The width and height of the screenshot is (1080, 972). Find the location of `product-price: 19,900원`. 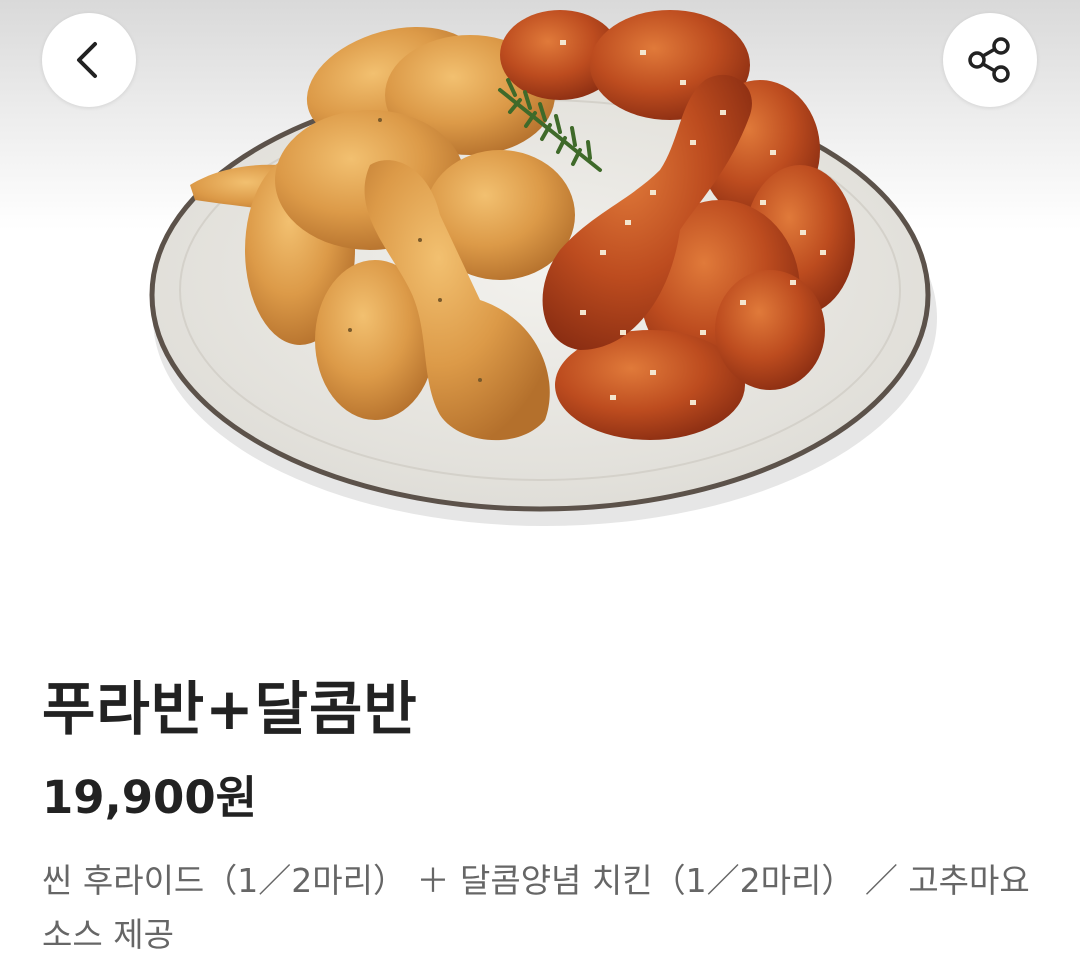

product-price: 19,900원 is located at coordinates (150, 797).